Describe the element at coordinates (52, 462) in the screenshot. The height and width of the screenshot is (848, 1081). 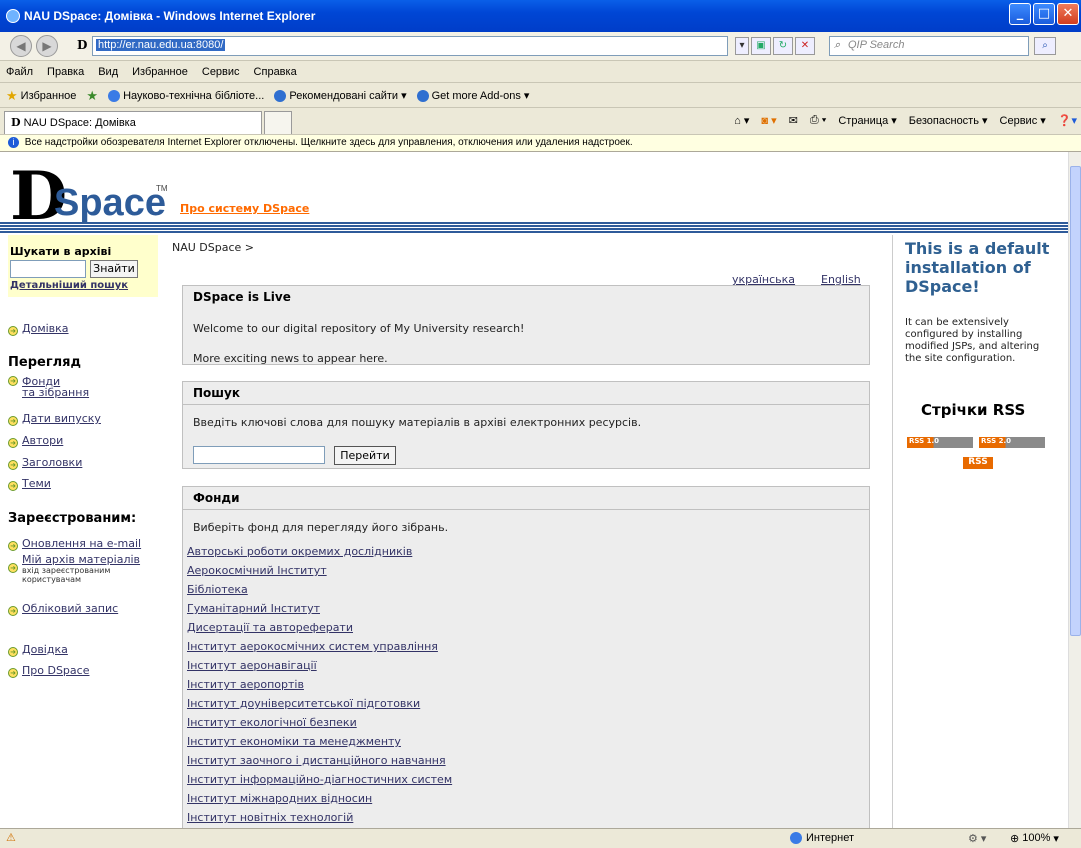
I see `sidebar-item-label: Заголовки` at that location.